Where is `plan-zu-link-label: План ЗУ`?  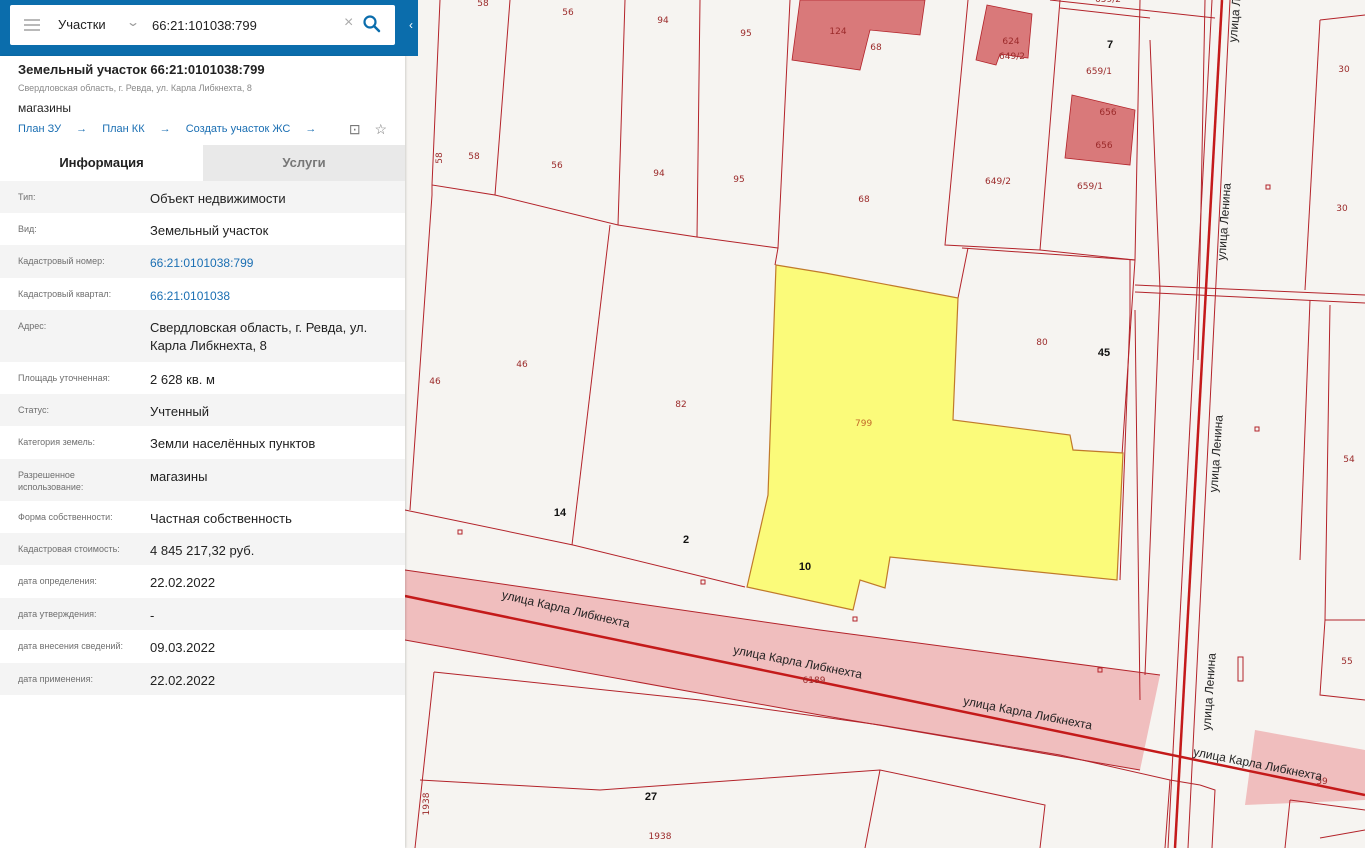 plan-zu-link-label: План ЗУ is located at coordinates (40, 129).